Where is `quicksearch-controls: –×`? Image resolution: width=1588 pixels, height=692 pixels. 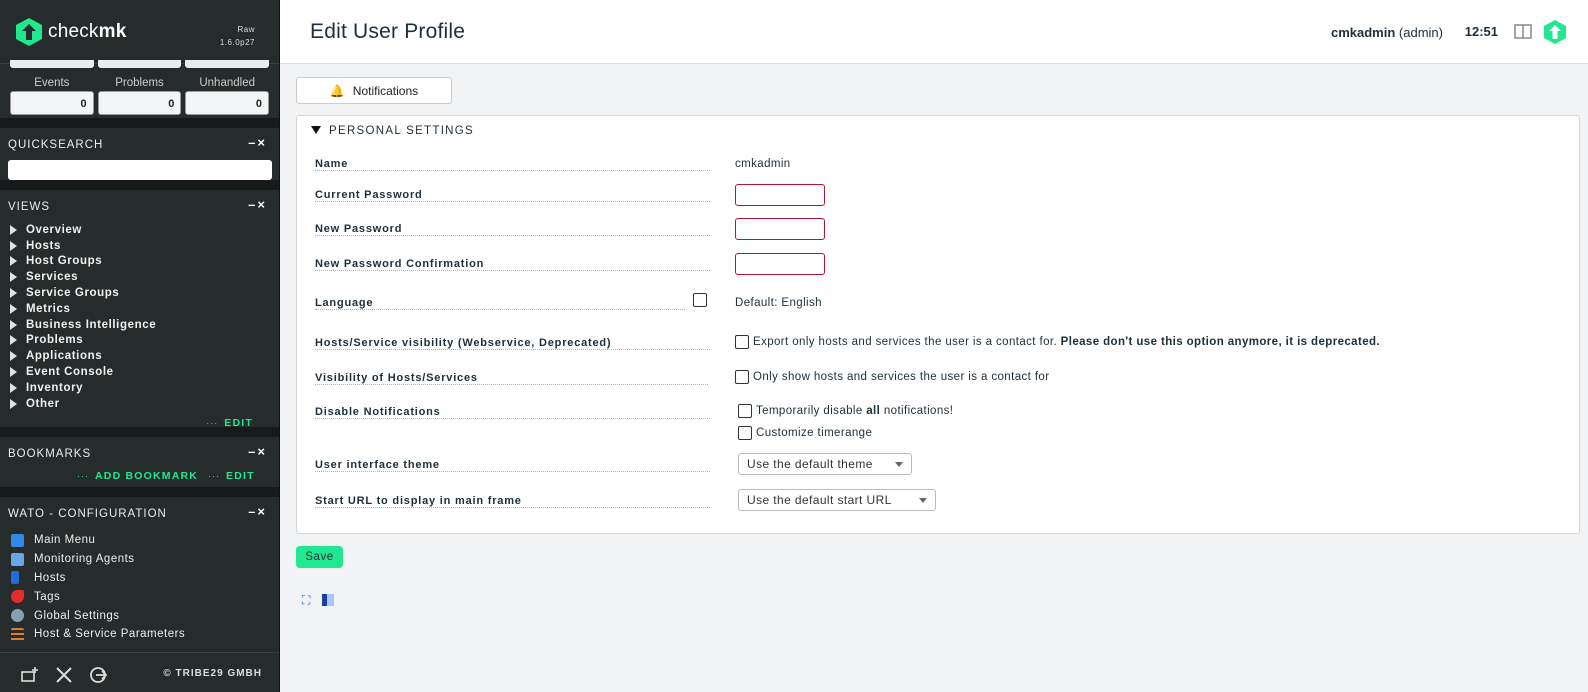
quicksearch-controls: –× is located at coordinates (257, 142).